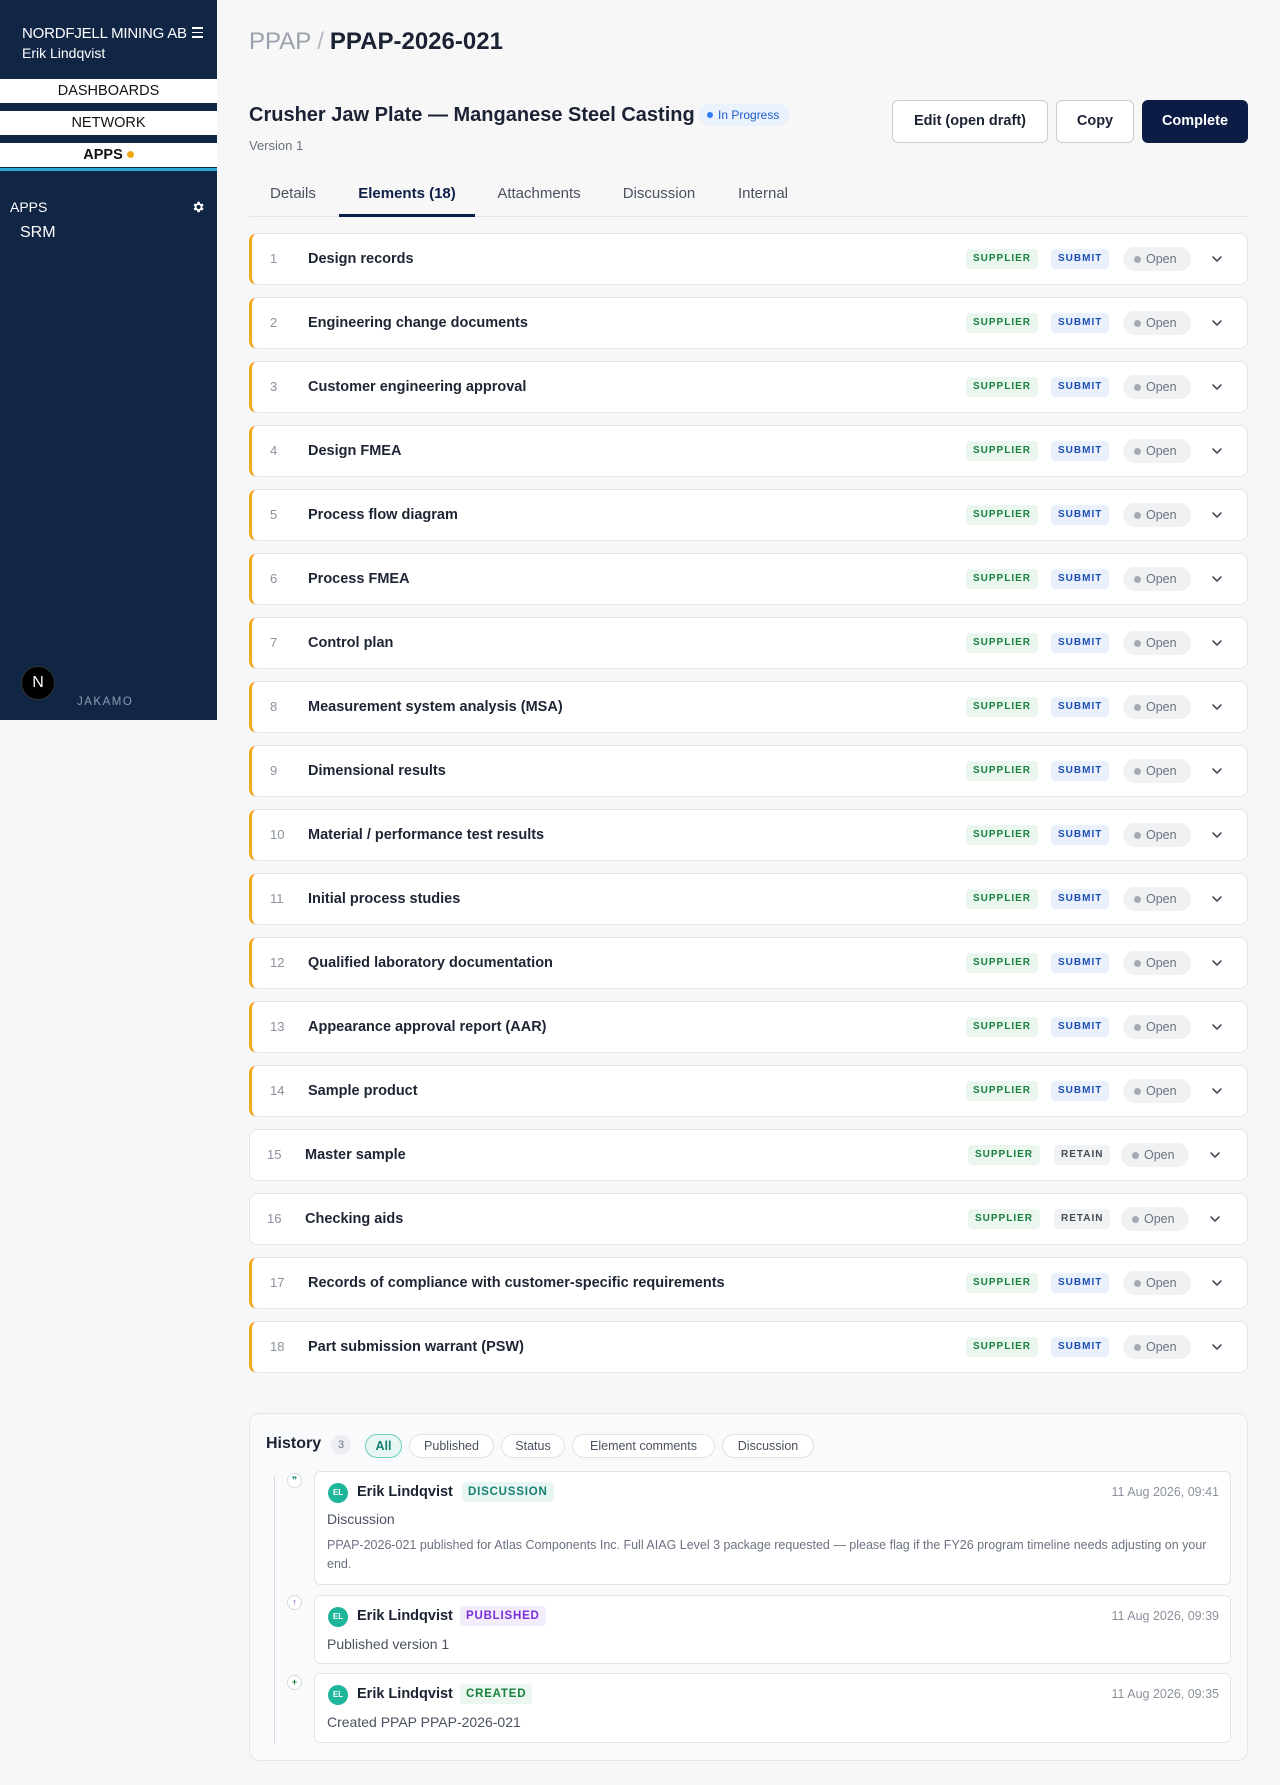 The height and width of the screenshot is (1785, 1280). What do you see at coordinates (748, 1219) in the screenshot?
I see `element-row: 16 Checking aids SUPPLIER RETAIN Open` at bounding box center [748, 1219].